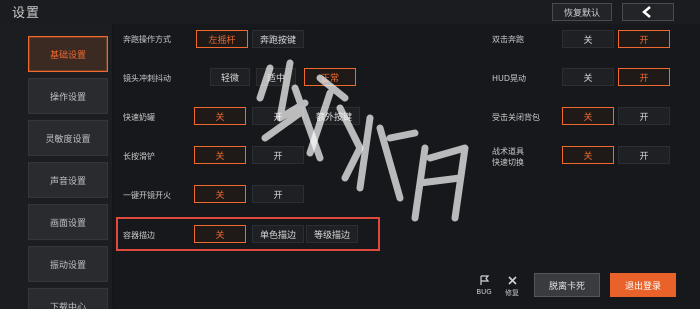  What do you see at coordinates (220, 155) in the screenshot?
I see `option-hold-slide-off: 关` at bounding box center [220, 155].